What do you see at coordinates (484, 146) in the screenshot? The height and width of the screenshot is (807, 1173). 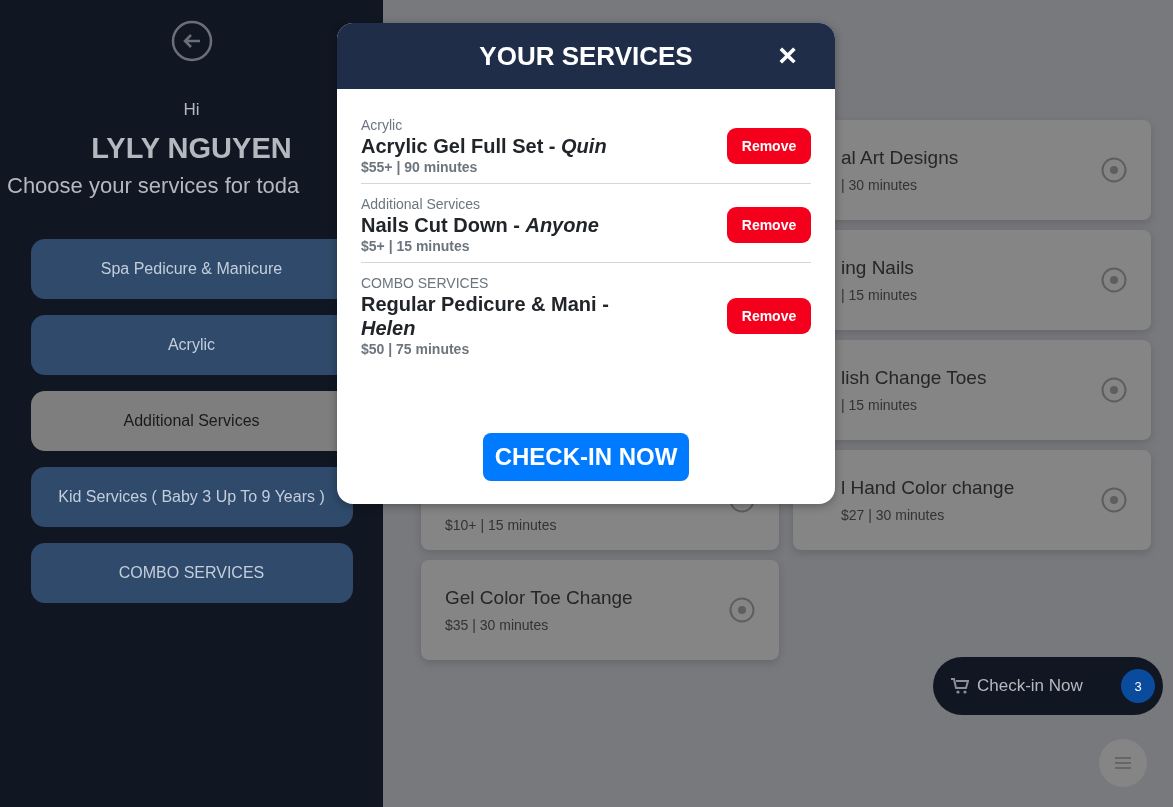 I see `service-title: Acrylic Gel Full Set - Quin` at bounding box center [484, 146].